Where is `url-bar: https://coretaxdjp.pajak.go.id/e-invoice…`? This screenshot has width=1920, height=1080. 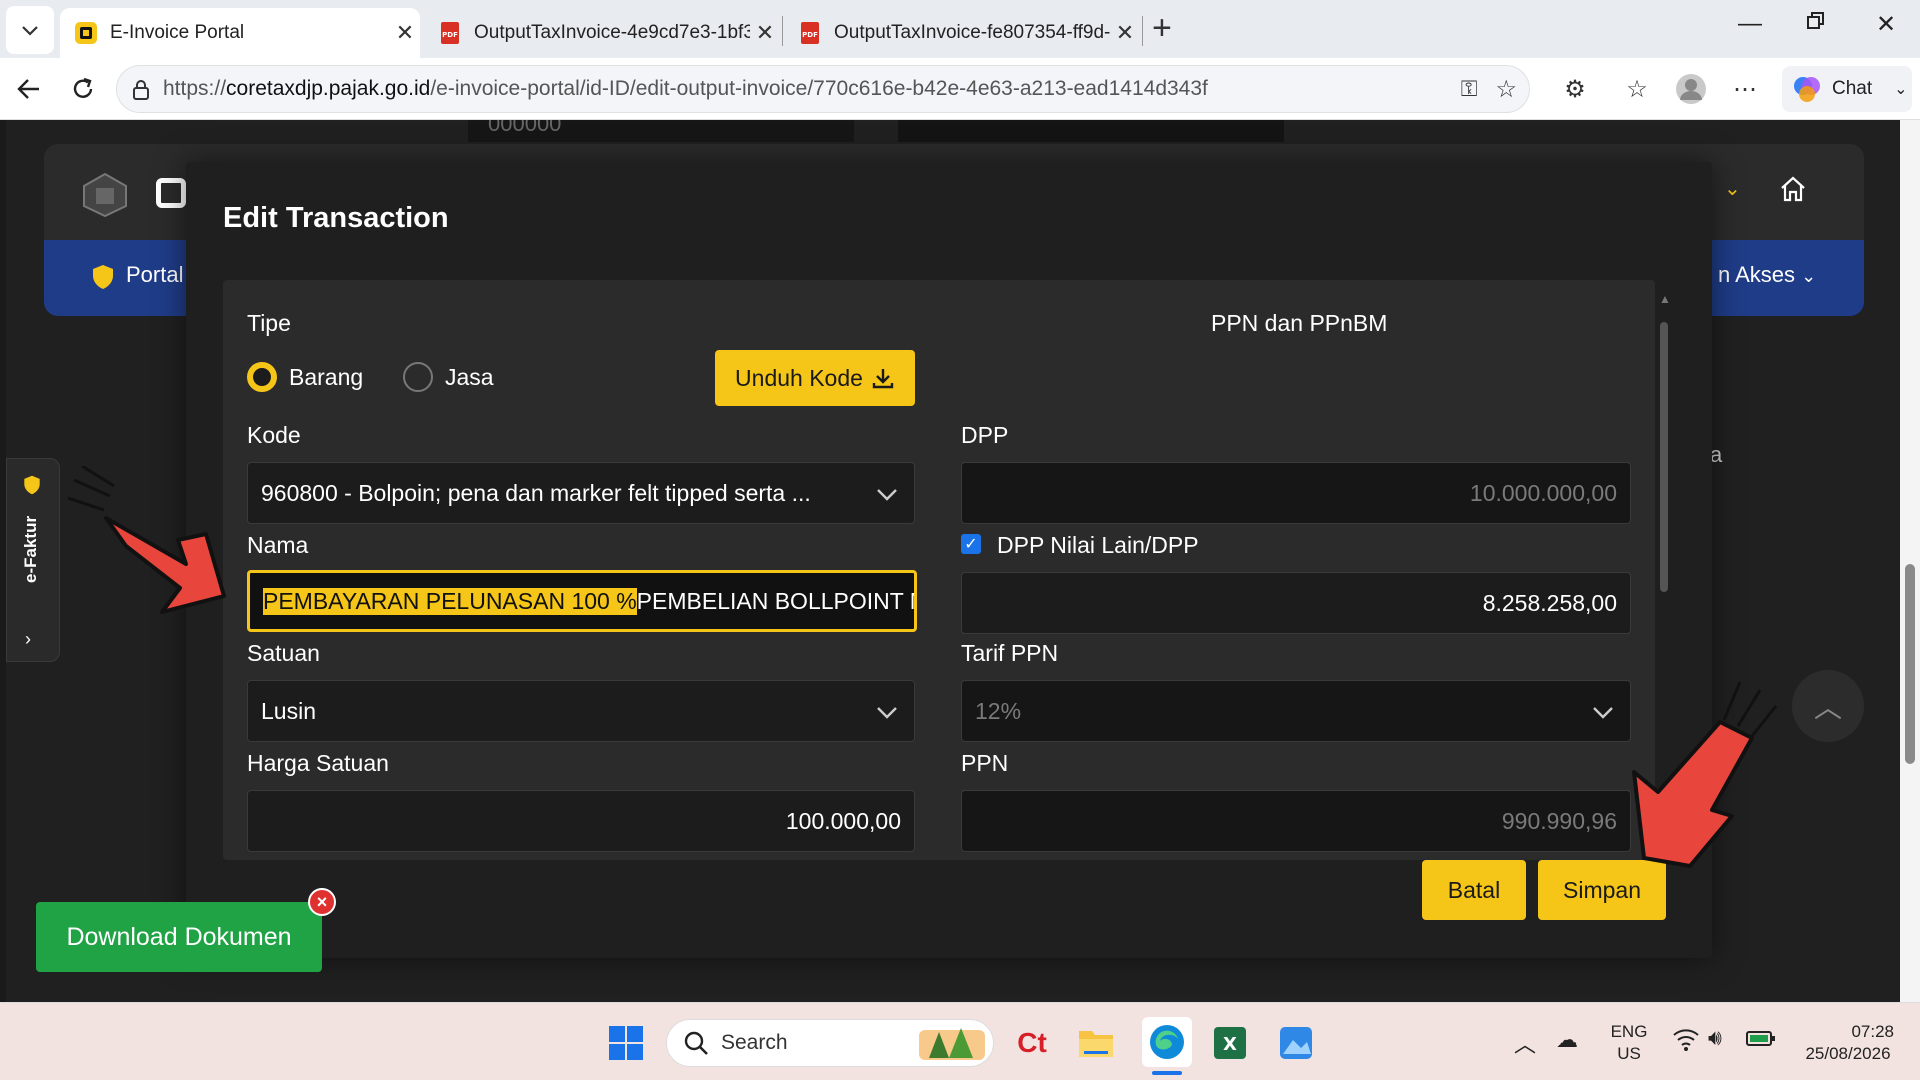
url-bar: https://coretaxdjp.pajak.go.id/e-invoice… is located at coordinates (823, 89).